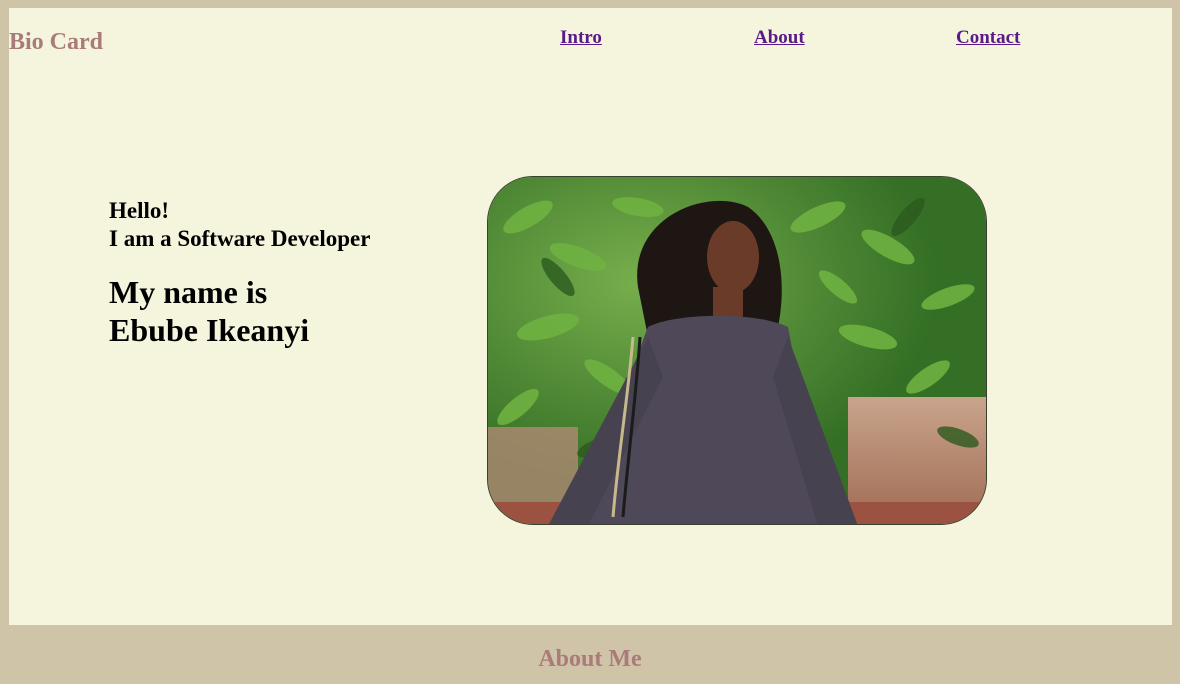  What do you see at coordinates (779, 38) in the screenshot?
I see `nav-link-about: About` at bounding box center [779, 38].